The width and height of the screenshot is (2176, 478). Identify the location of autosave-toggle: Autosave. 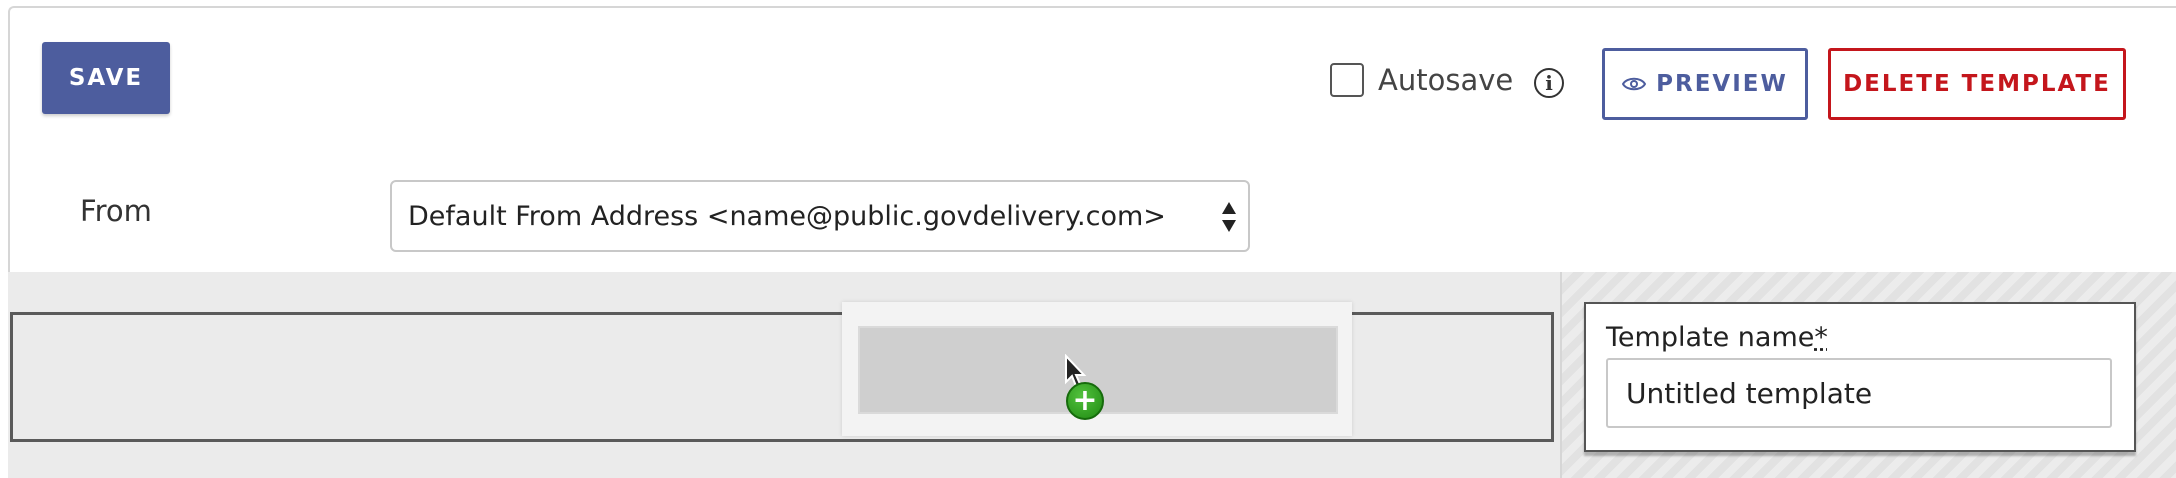
(1421, 80).